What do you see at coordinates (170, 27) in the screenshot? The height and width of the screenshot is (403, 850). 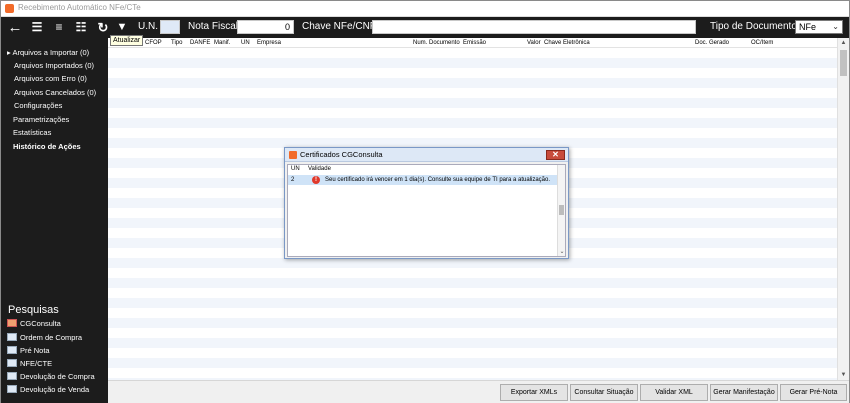 I see `un-input` at bounding box center [170, 27].